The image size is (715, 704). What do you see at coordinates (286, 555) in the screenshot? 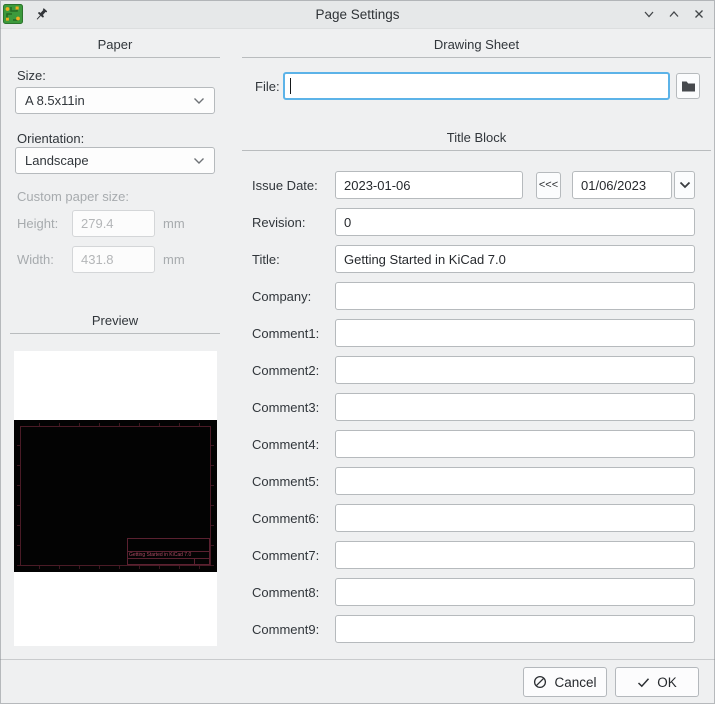
I see `comment7-label: Comment7:` at bounding box center [286, 555].